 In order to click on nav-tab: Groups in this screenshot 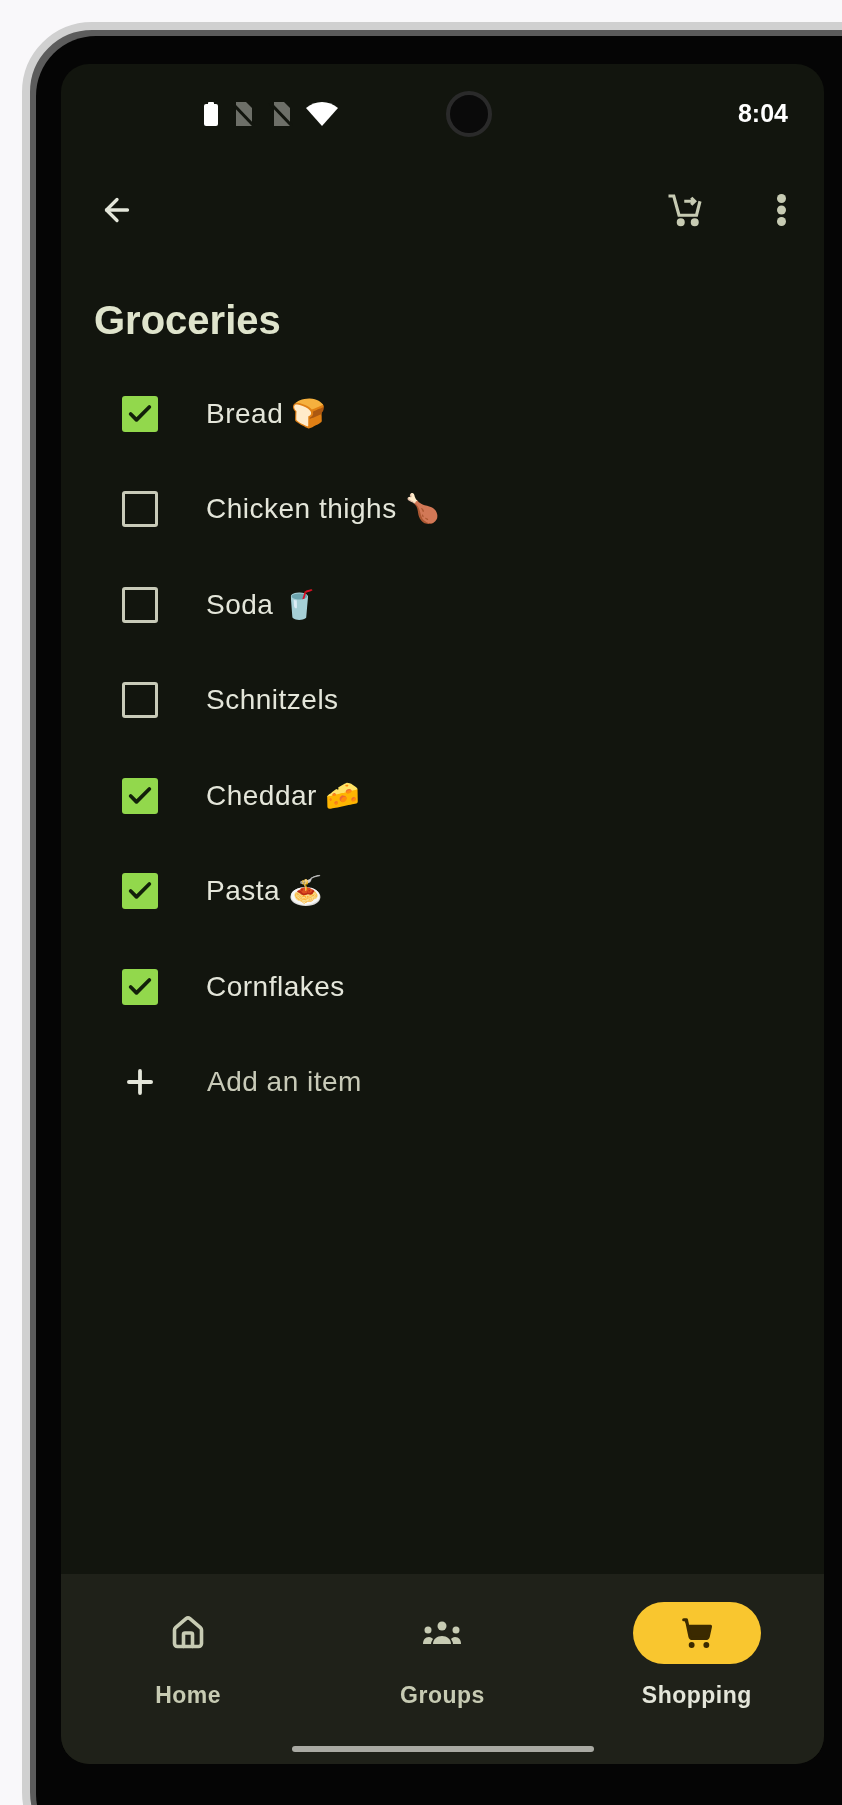, I will do `click(442, 1669)`.